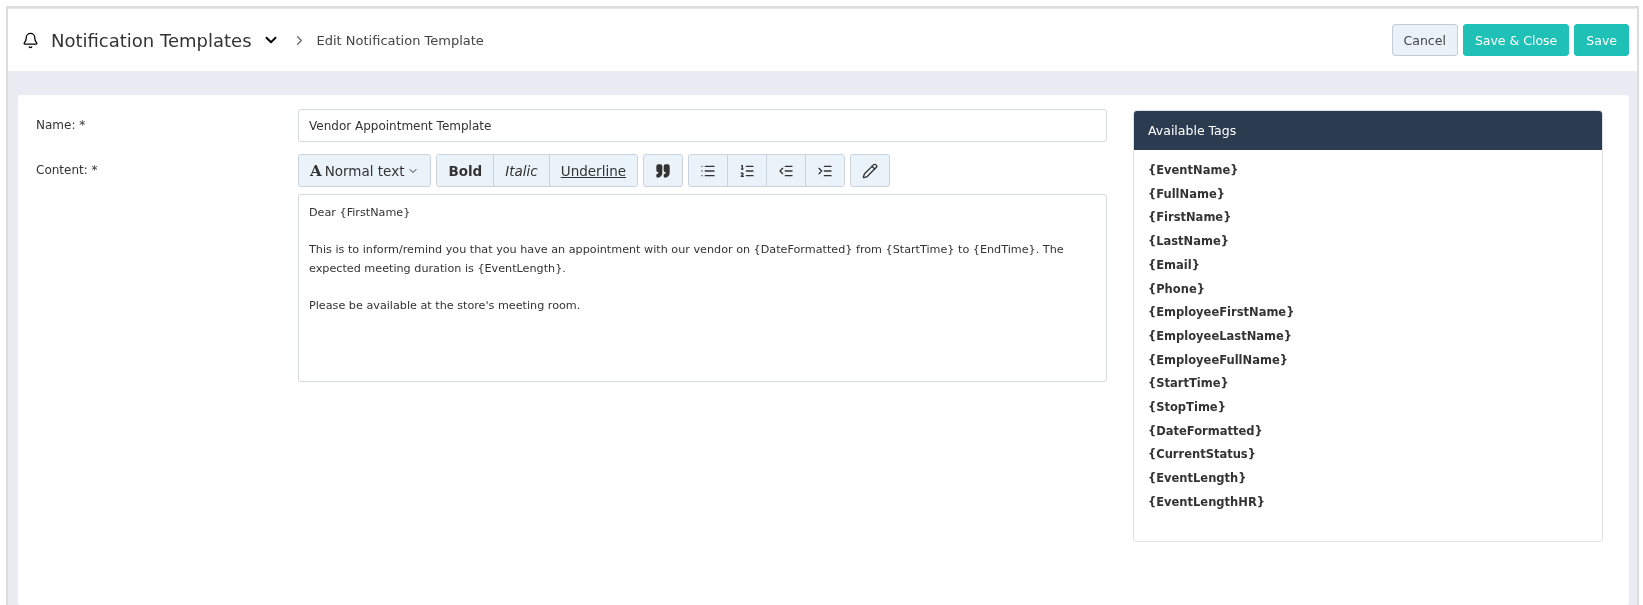 This screenshot has height=605, width=1643. What do you see at coordinates (1368, 171) in the screenshot?
I see `tag-item: {EventName}` at bounding box center [1368, 171].